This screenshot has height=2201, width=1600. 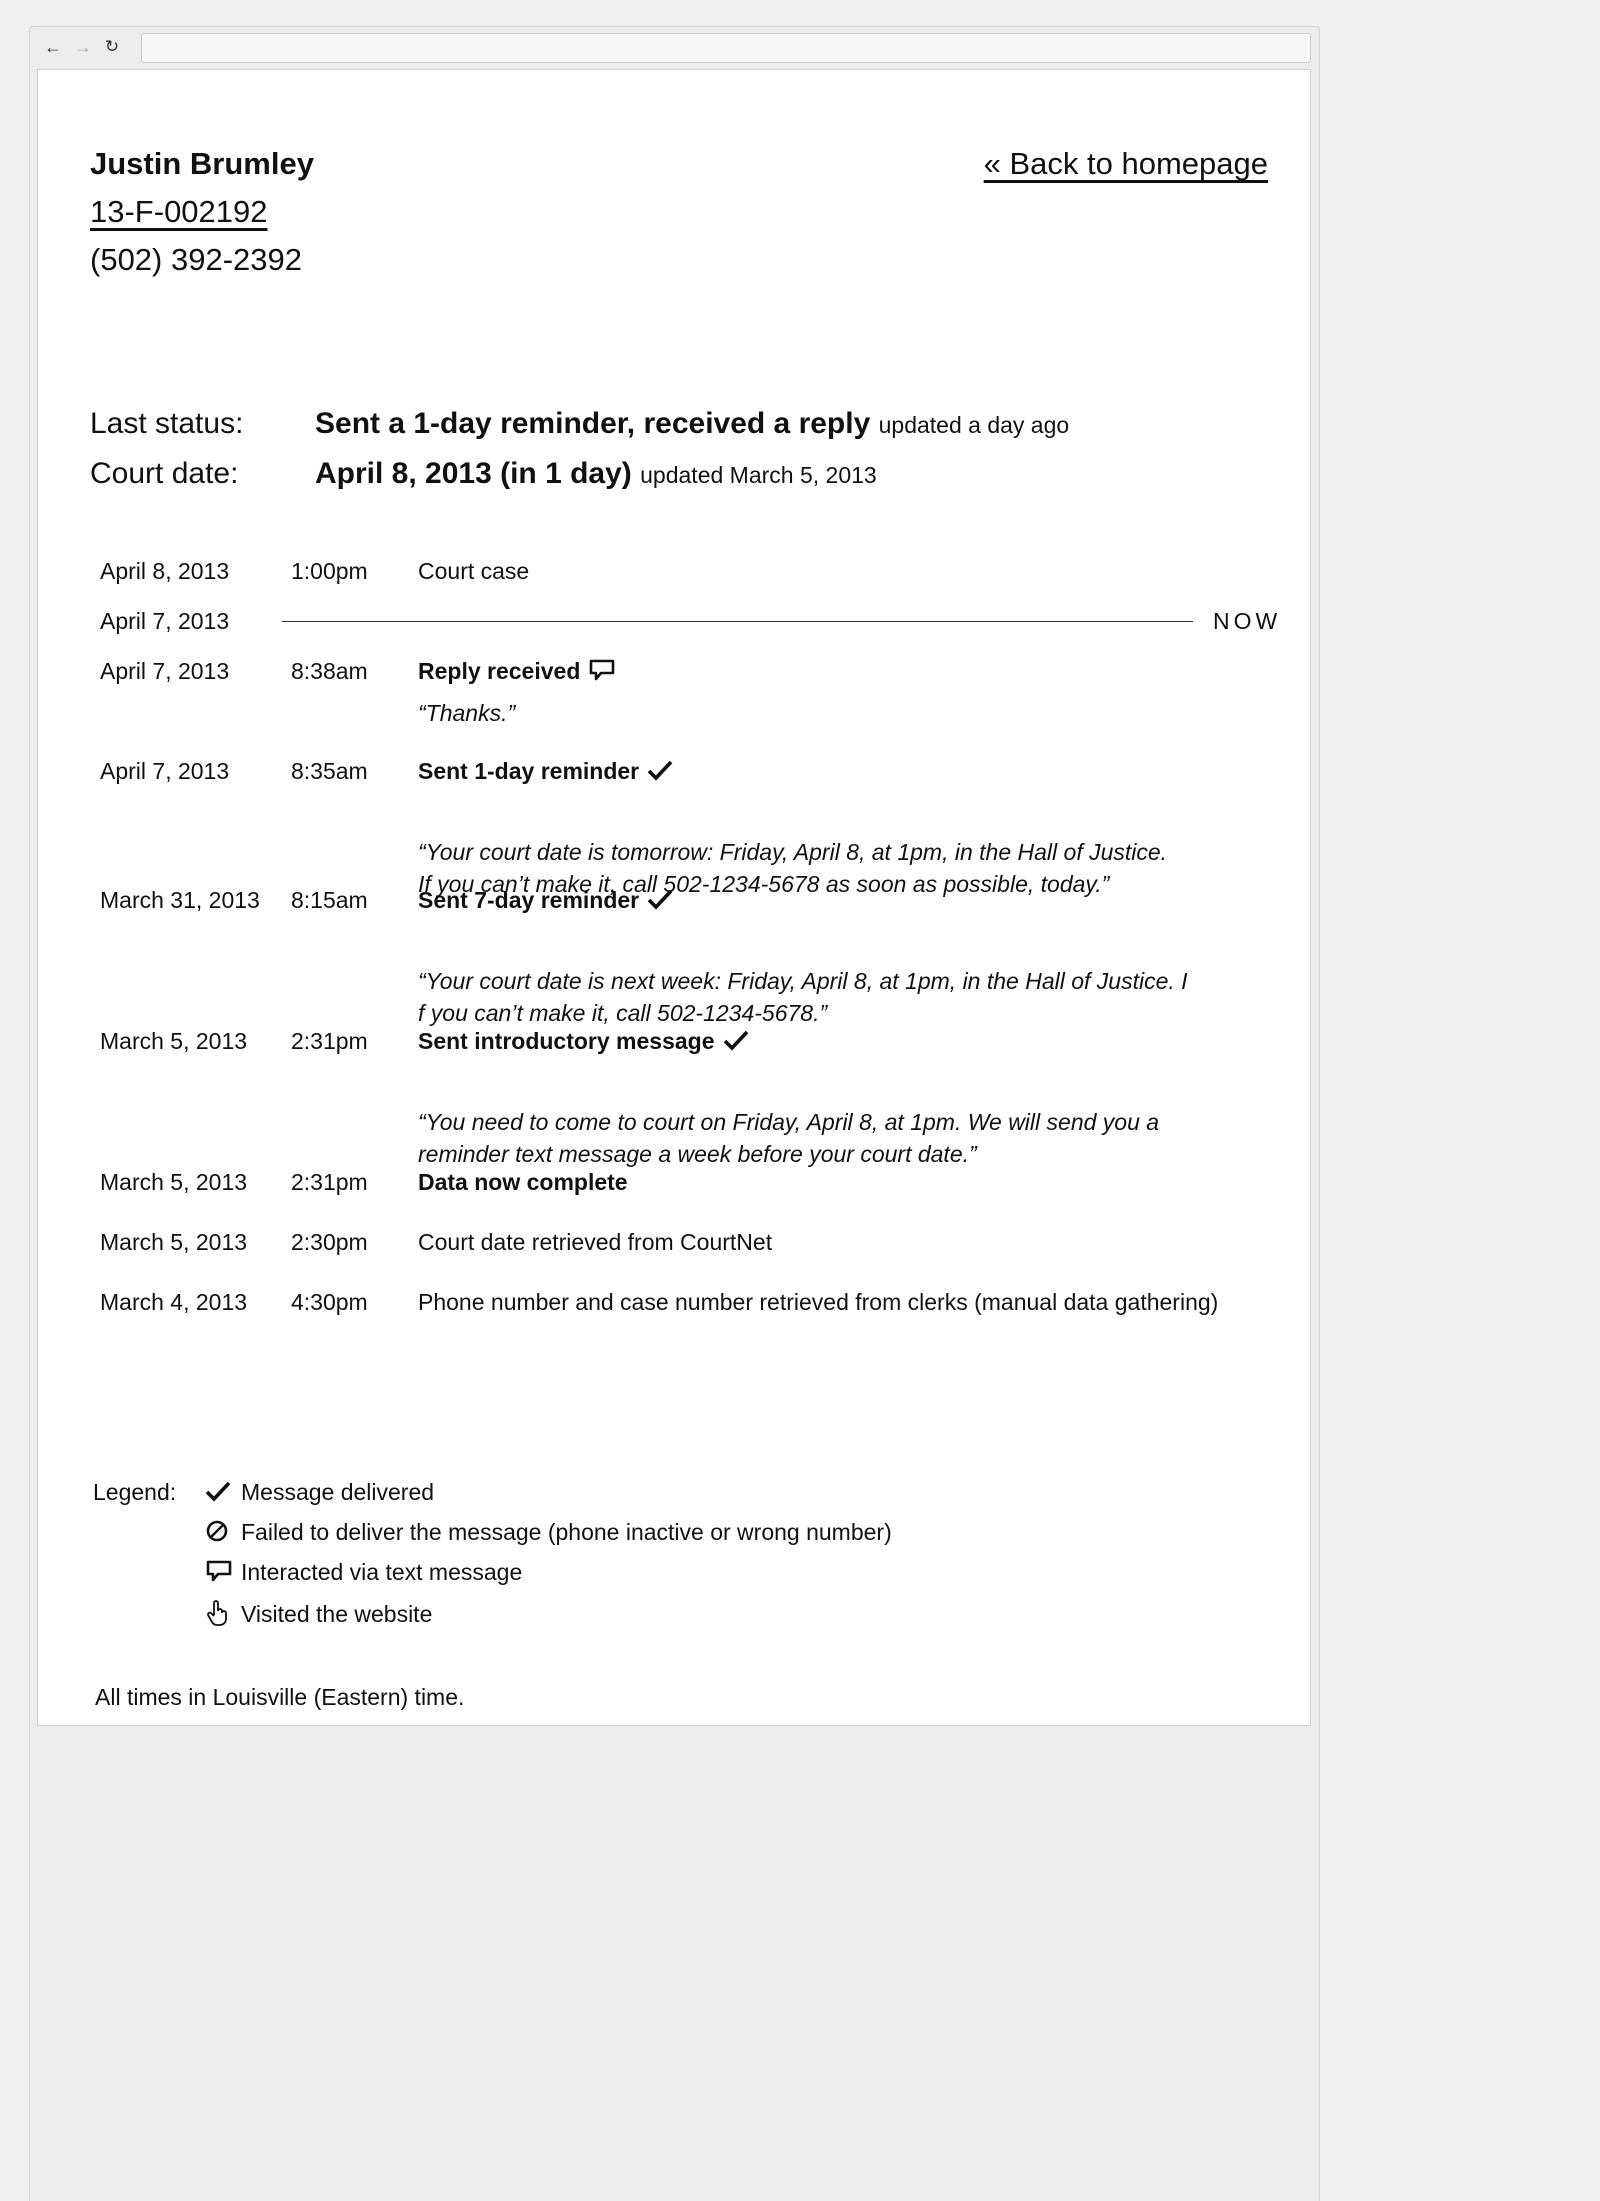 I want to click on legend-item-interacted: Interacted via text message, so click(x=363, y=1574).